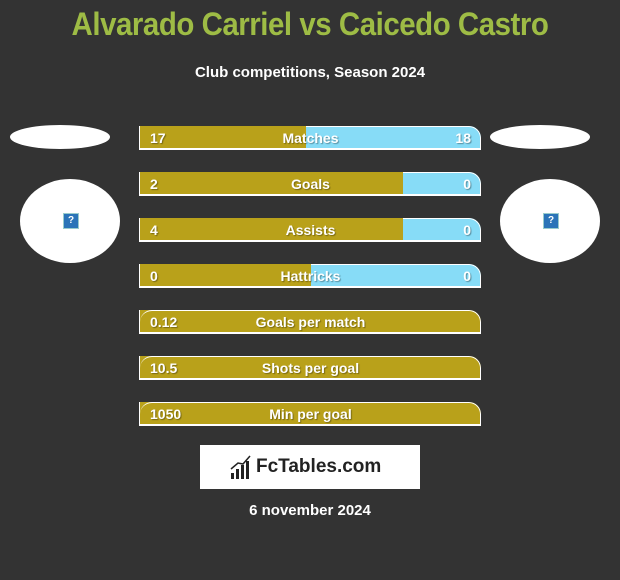  I want to click on right-player-name-badge, so click(540, 137).